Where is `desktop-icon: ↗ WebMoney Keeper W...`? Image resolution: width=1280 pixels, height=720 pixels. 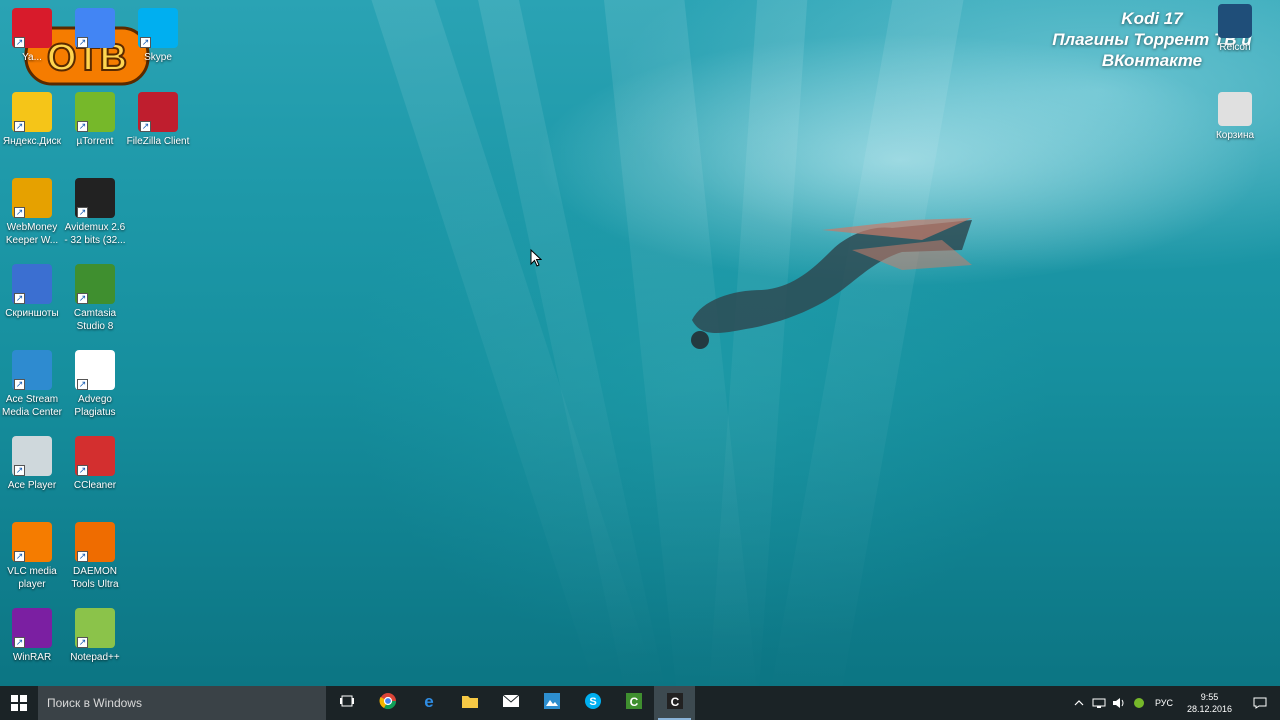
desktop-icon: ↗ WebMoney Keeper W... is located at coordinates (32, 212).